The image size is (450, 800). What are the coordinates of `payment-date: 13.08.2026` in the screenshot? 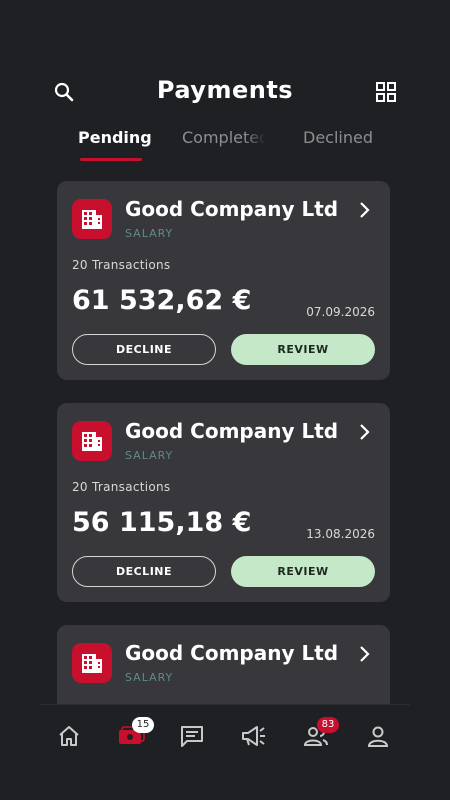 It's located at (340, 534).